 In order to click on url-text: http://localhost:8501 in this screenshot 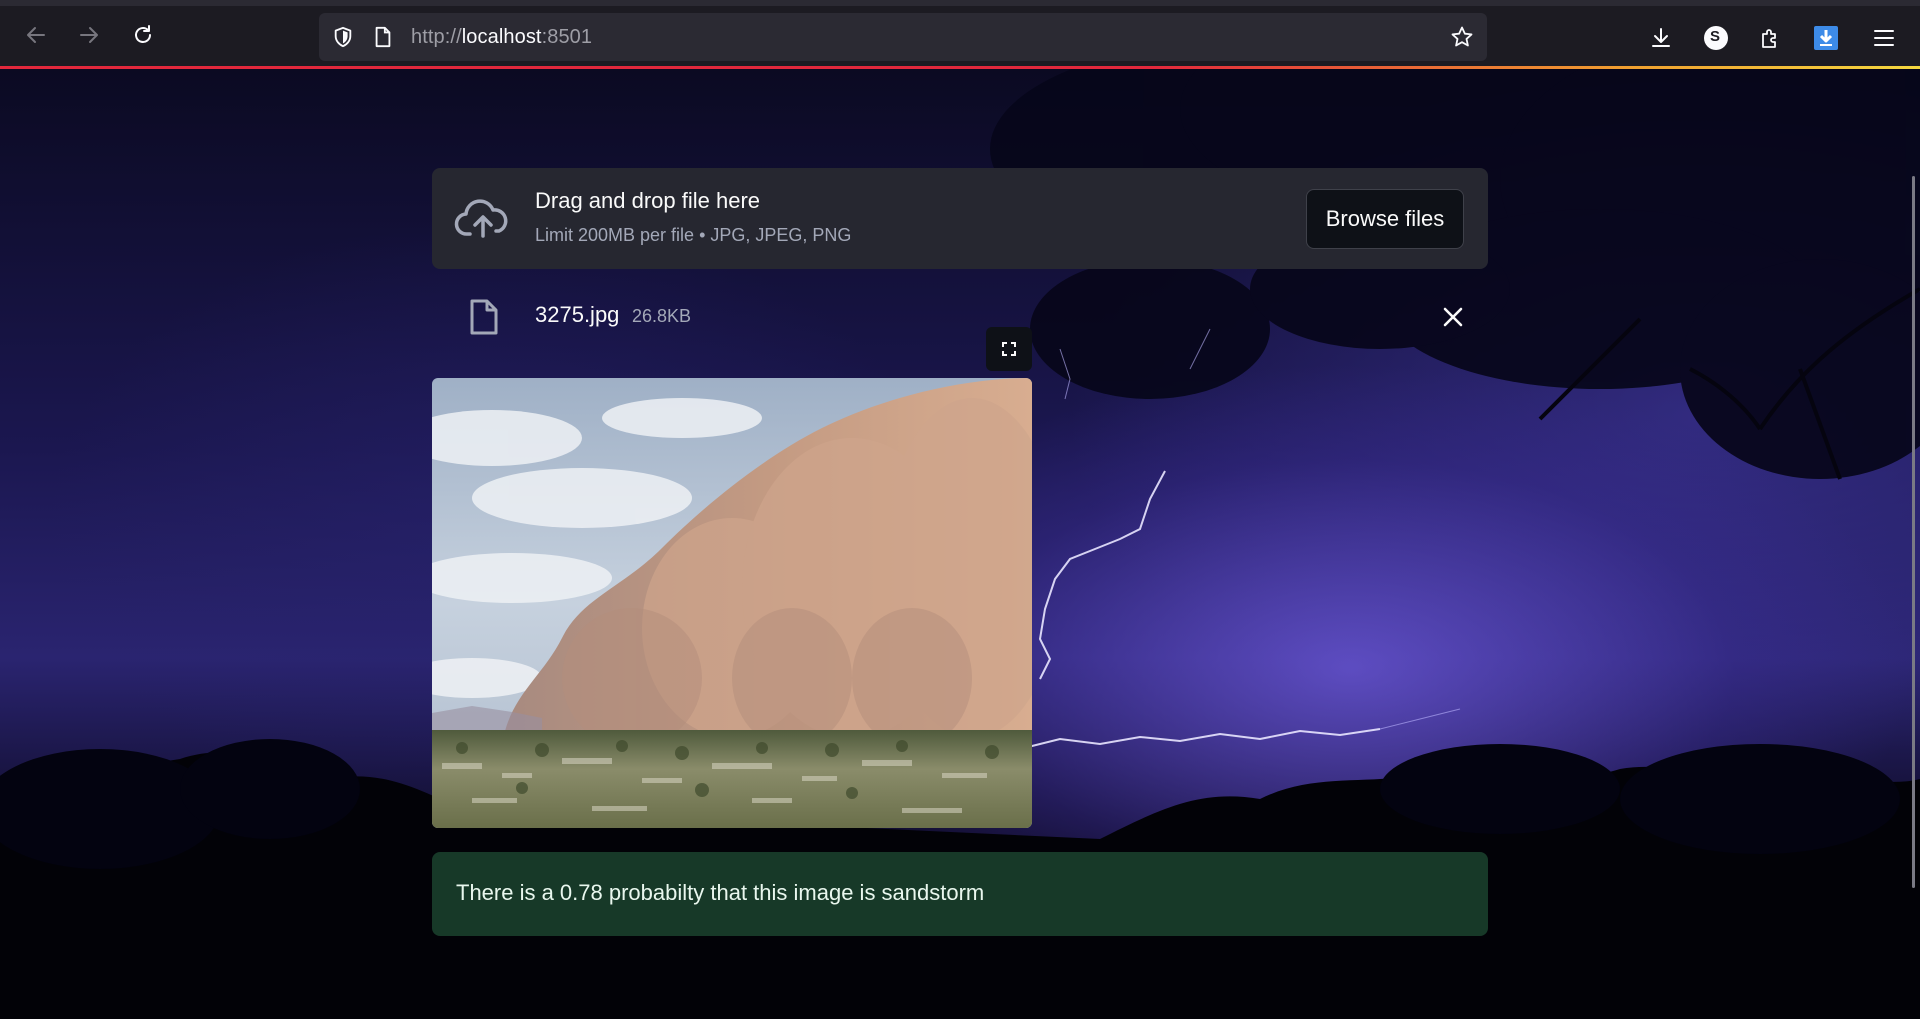, I will do `click(501, 37)`.